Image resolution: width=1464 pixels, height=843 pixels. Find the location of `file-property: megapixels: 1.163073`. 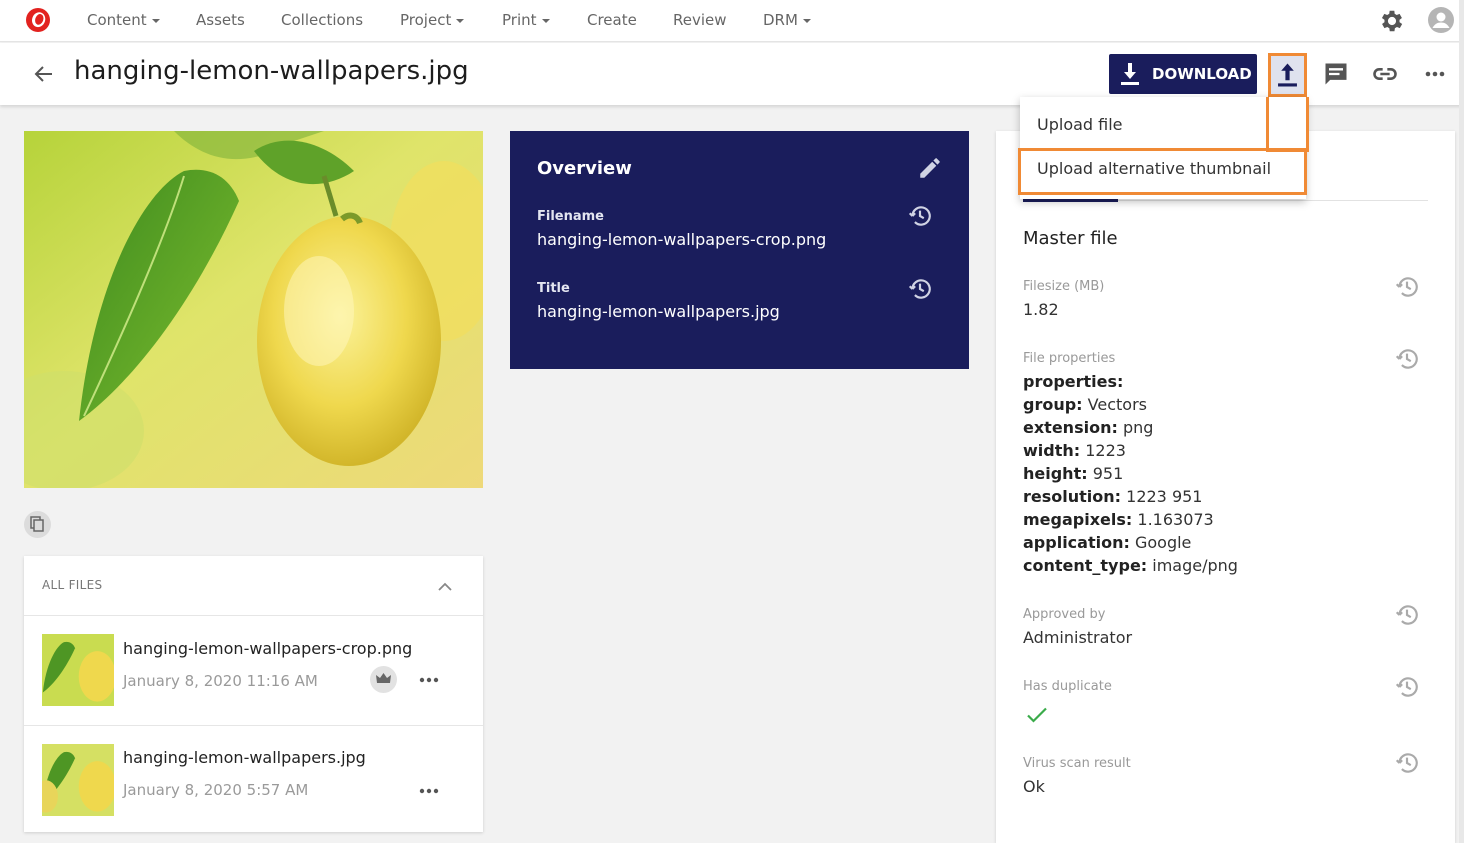

file-property: megapixels: 1.163073 is located at coordinates (1118, 519).